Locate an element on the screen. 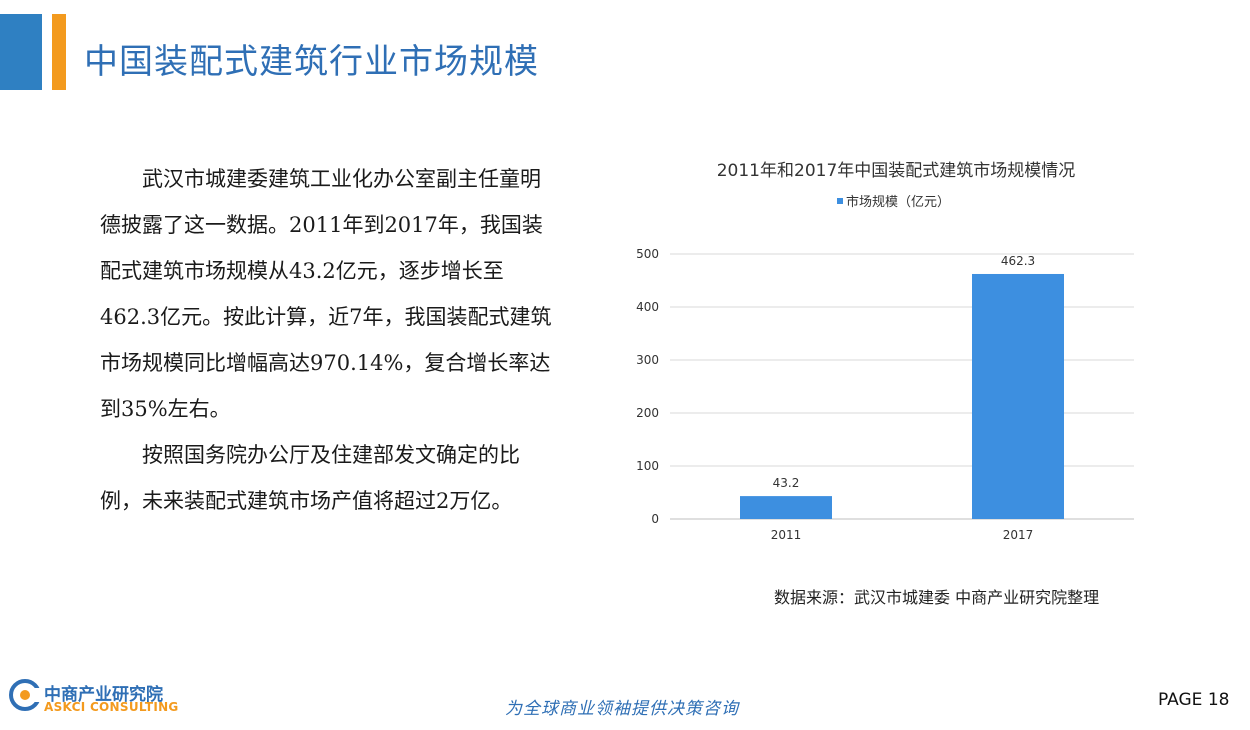 The width and height of the screenshot is (1250, 730). y-tick-label: 500 is located at coordinates (647, 254).